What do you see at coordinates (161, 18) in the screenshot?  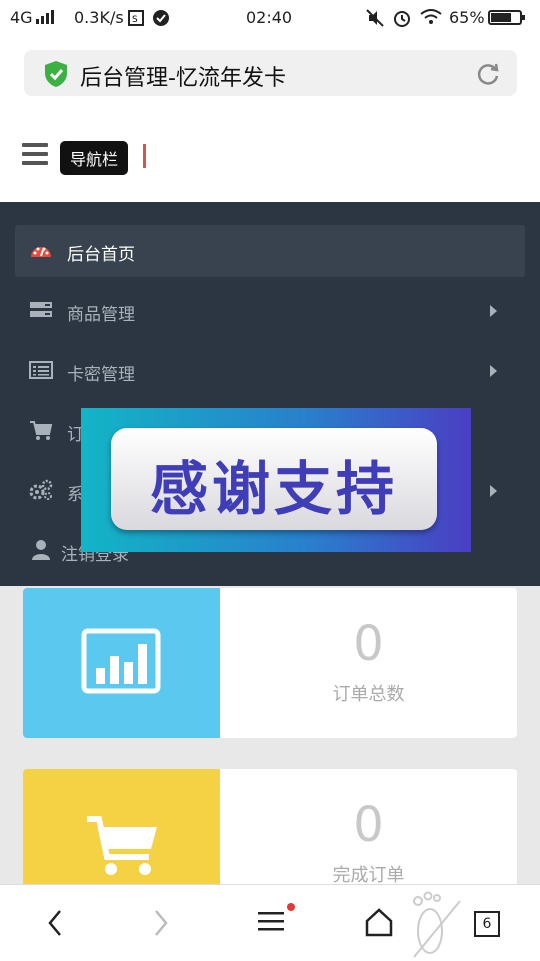 I see `check-circle-icon` at bounding box center [161, 18].